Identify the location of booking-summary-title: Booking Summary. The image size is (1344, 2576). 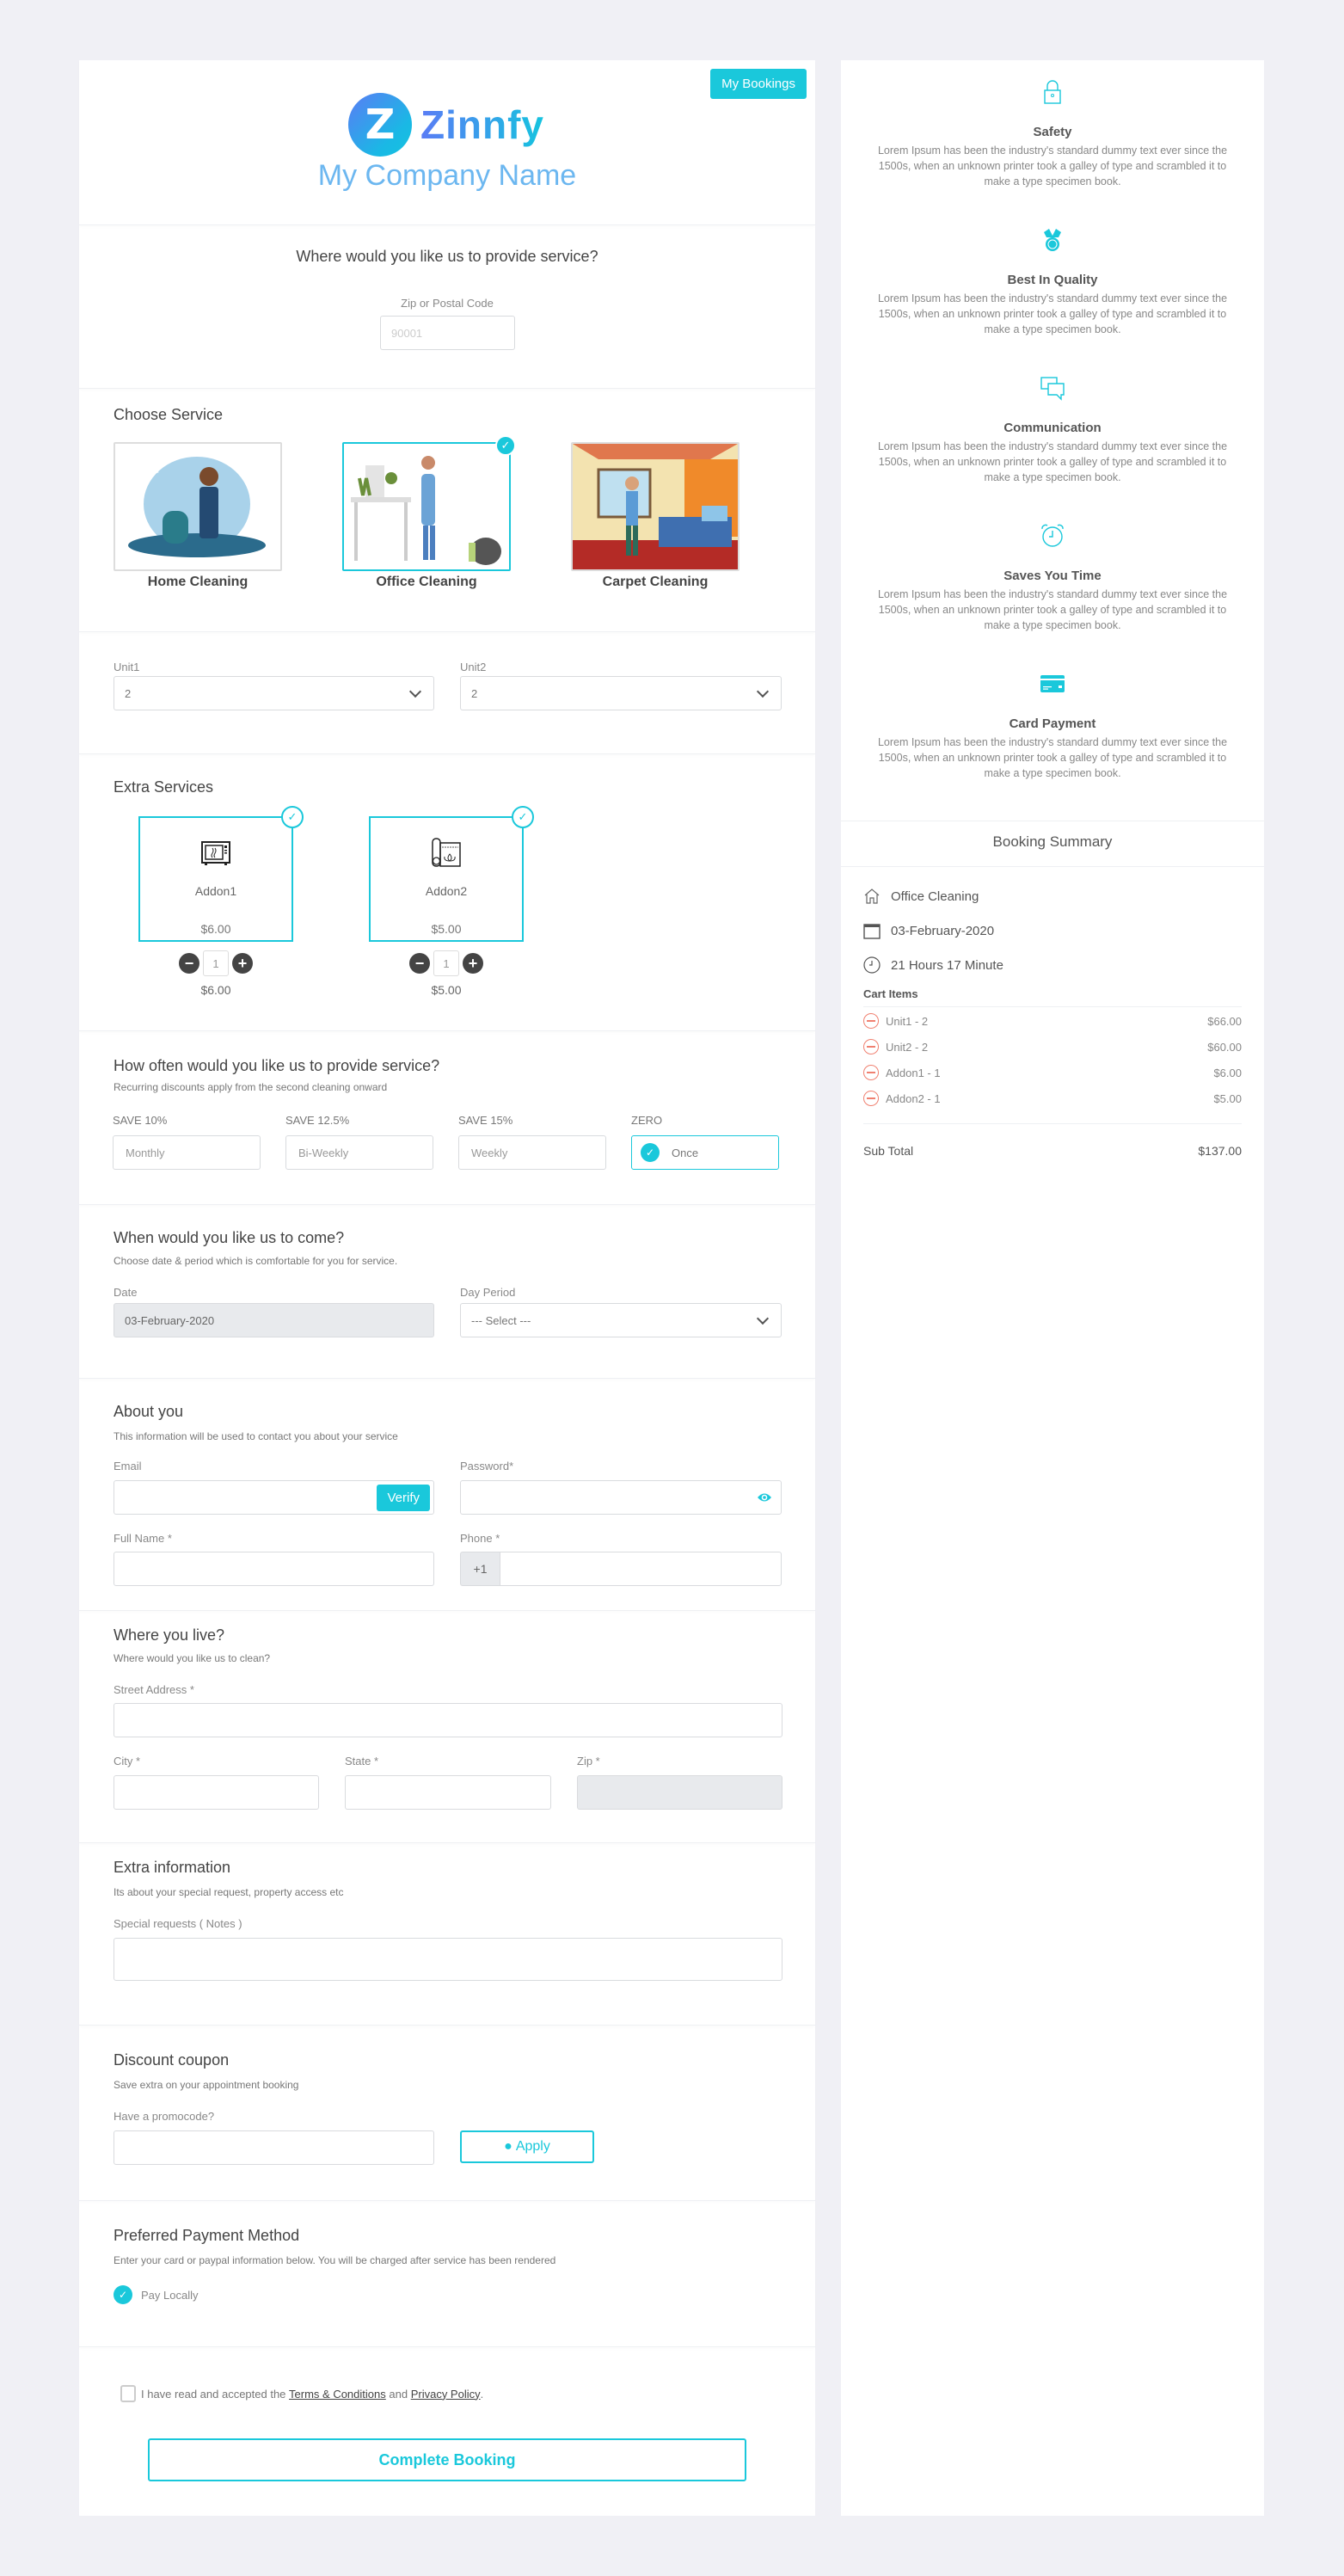
(1052, 841).